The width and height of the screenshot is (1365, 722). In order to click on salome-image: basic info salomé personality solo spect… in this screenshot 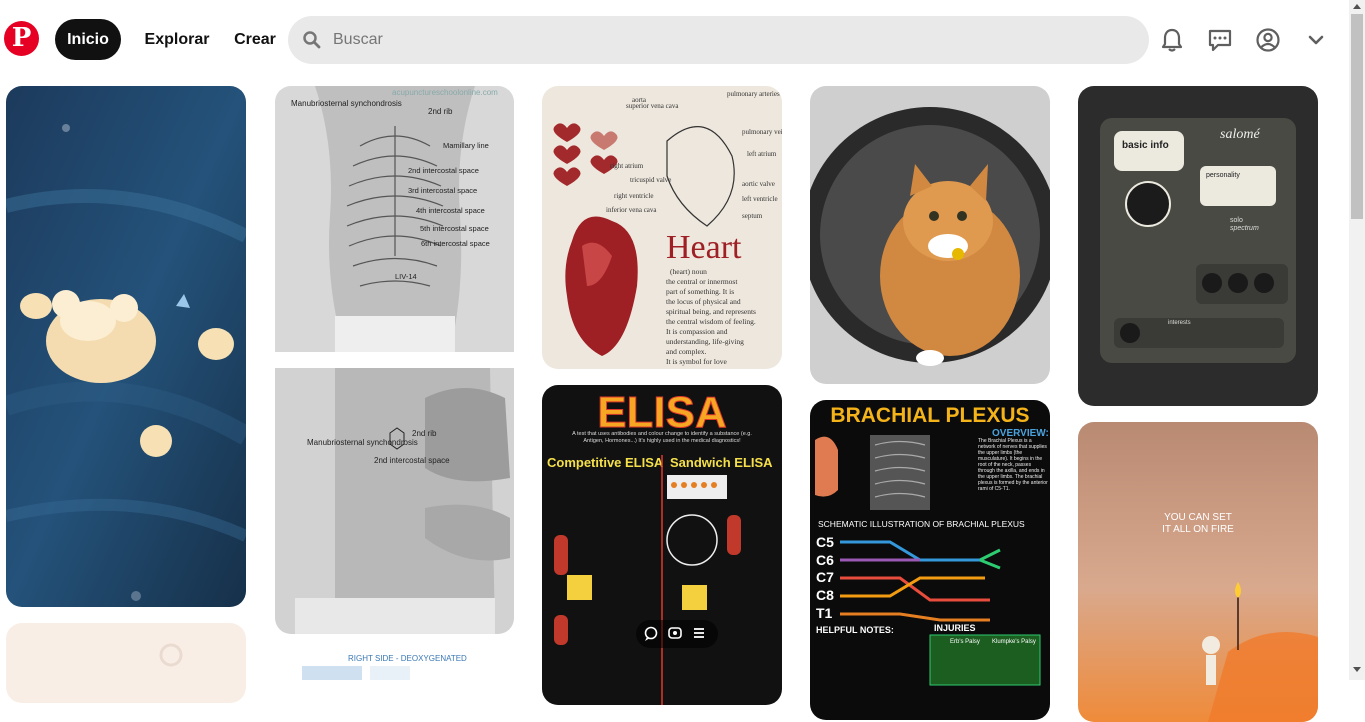, I will do `click(1198, 246)`.